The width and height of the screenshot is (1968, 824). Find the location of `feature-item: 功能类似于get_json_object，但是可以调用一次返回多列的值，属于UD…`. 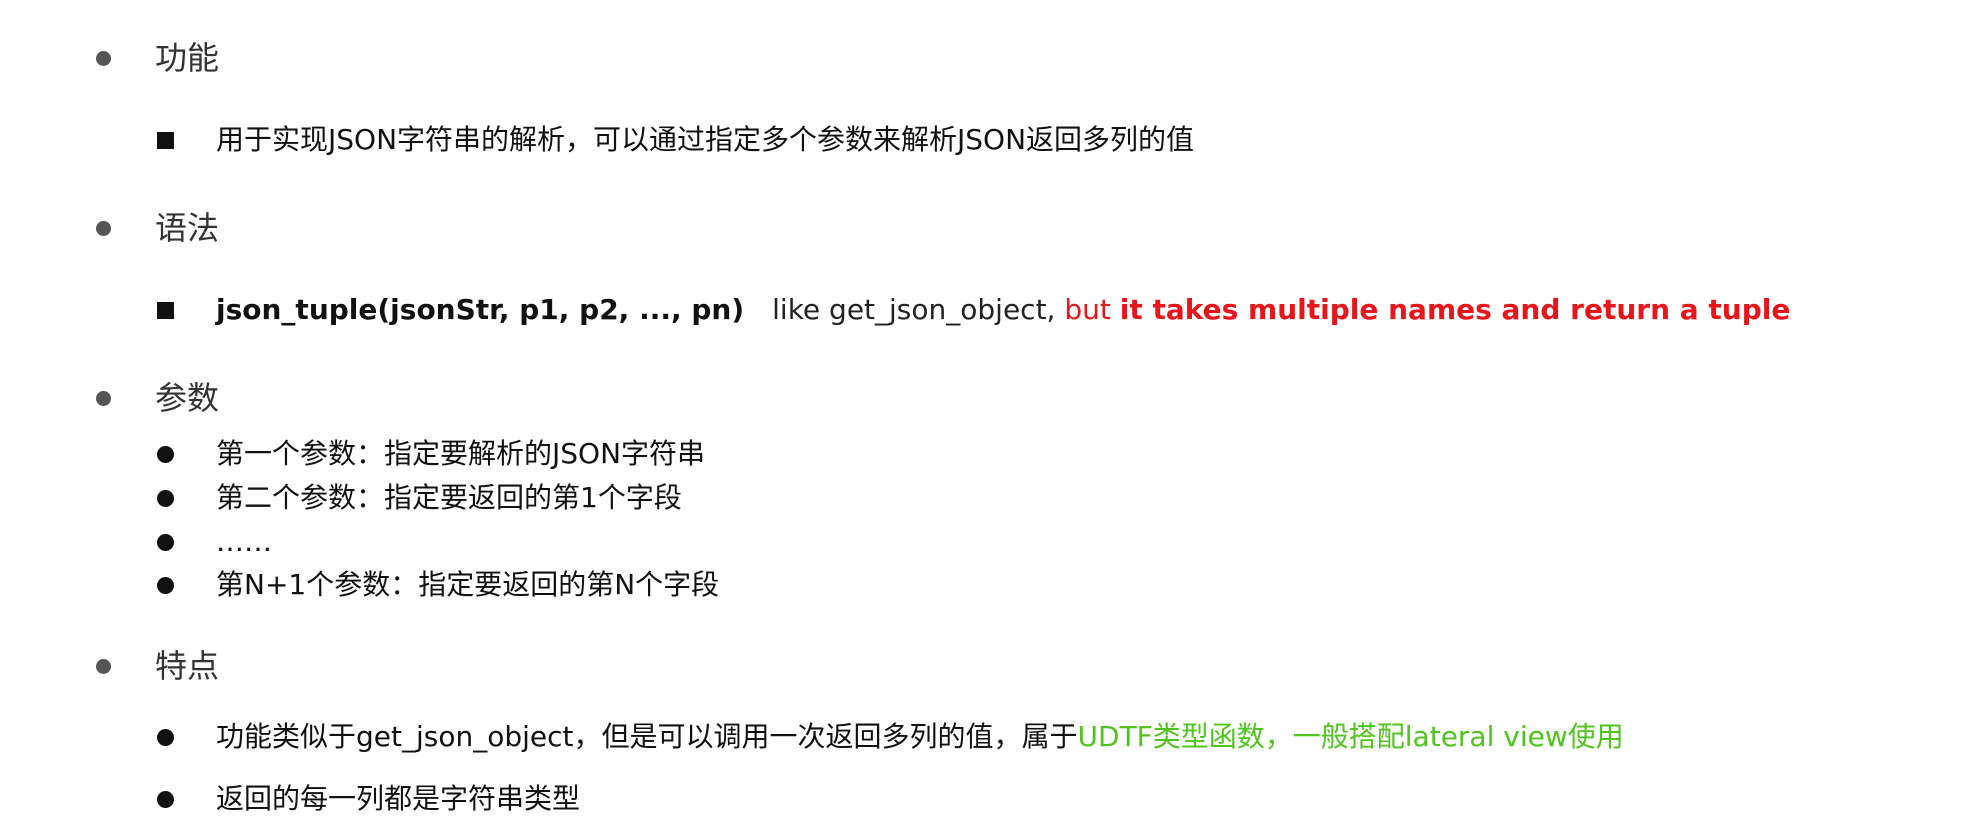

feature-item: 功能类似于get_json_object，但是可以调用一次返回多列的值，属于UD… is located at coordinates (920, 737).